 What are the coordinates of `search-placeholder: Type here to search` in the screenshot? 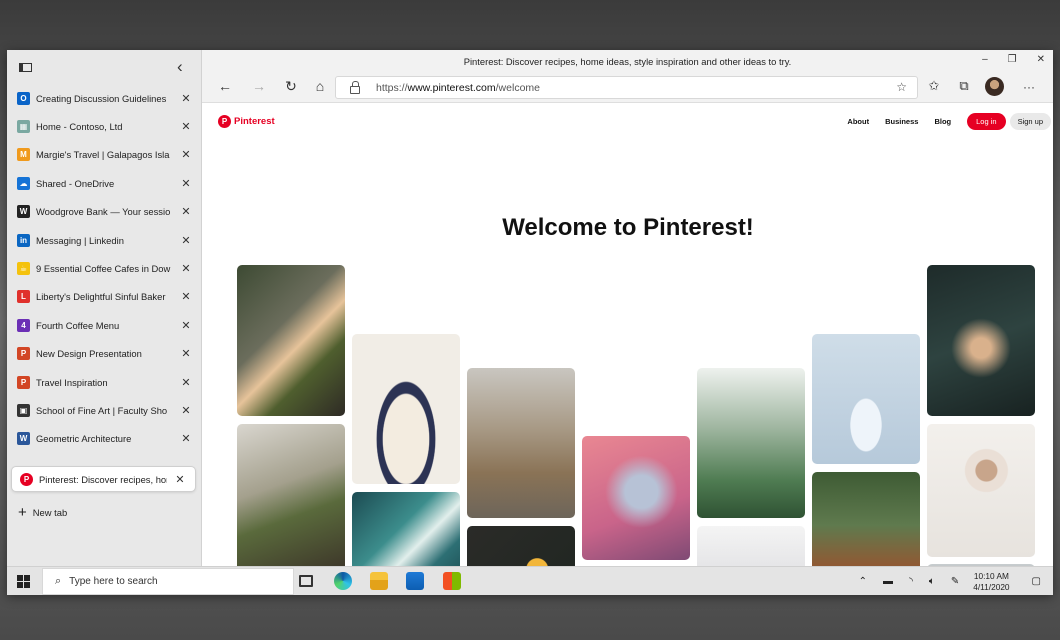 It's located at (113, 581).